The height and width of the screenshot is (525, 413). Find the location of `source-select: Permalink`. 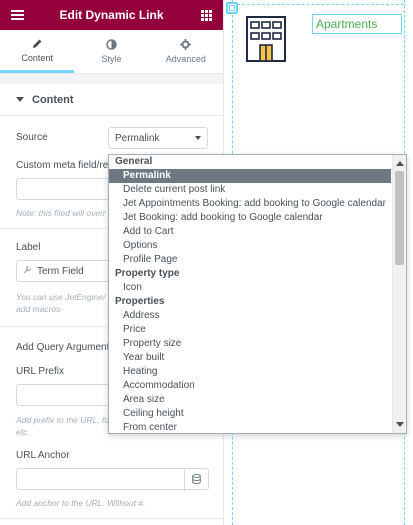

source-select: Permalink is located at coordinates (158, 138).